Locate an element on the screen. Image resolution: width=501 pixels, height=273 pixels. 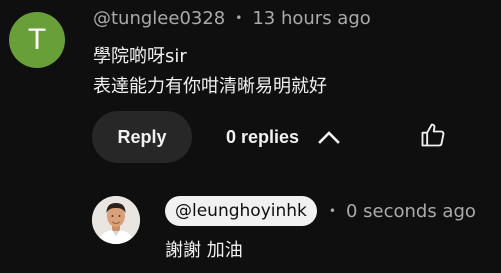
reply-button-label: Reply is located at coordinates (142, 136).